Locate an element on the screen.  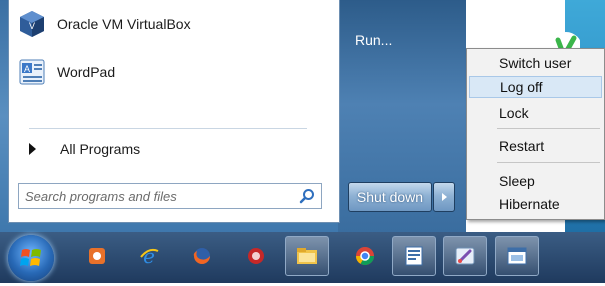
app-red-icon is located at coordinates (256, 256).